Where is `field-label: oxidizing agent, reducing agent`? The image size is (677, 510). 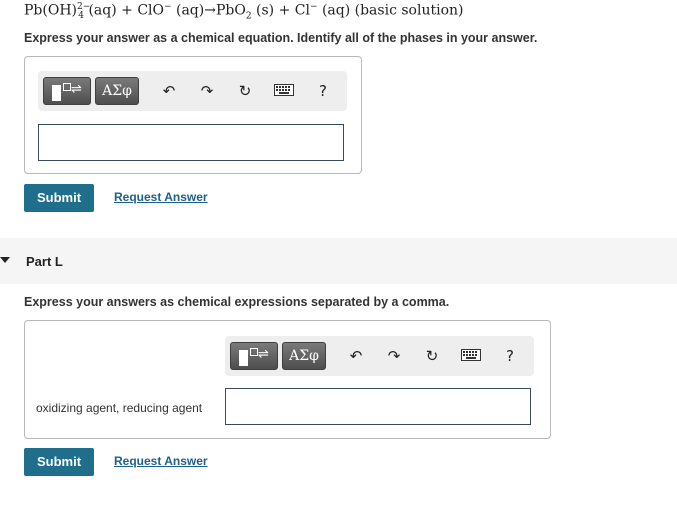 field-label: oxidizing agent, reducing agent is located at coordinates (119, 408).